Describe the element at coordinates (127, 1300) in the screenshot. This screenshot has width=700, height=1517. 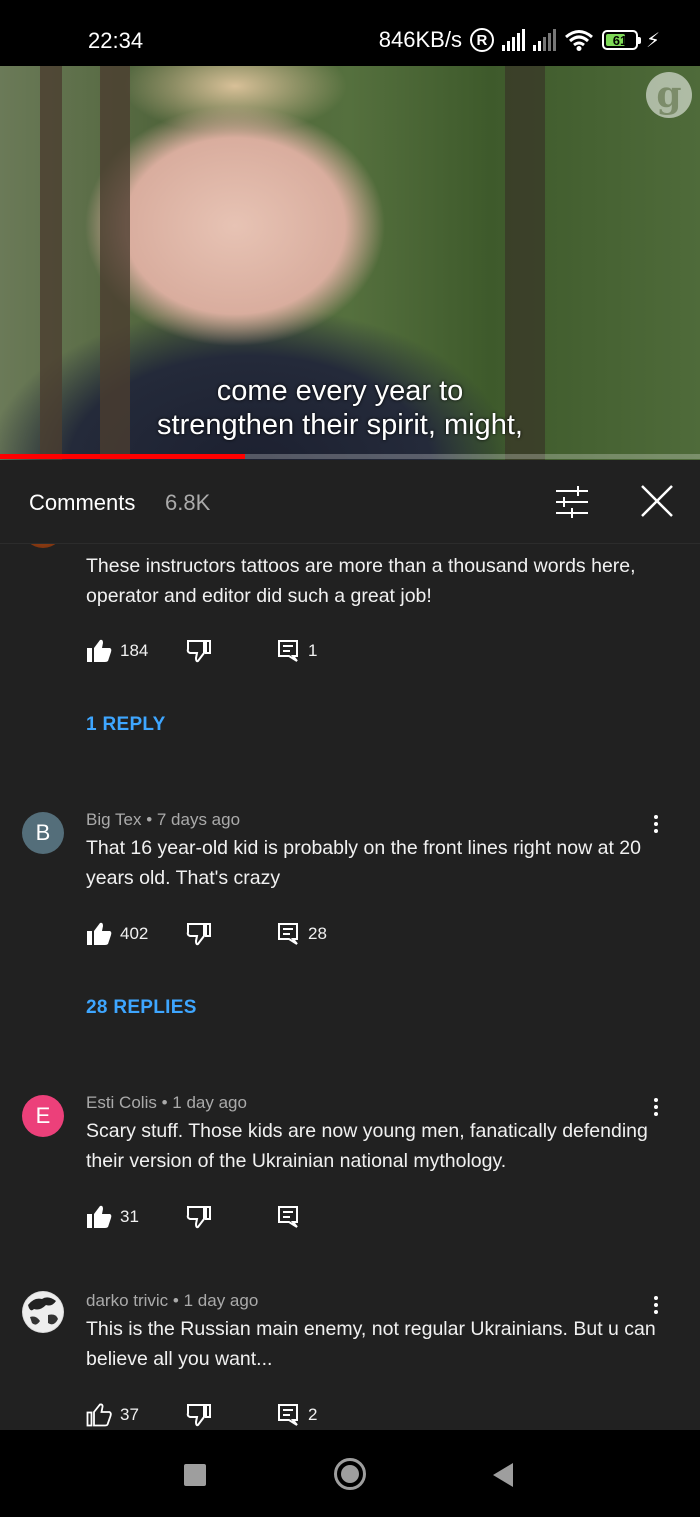
I see `comment-author: darko trivic` at that location.